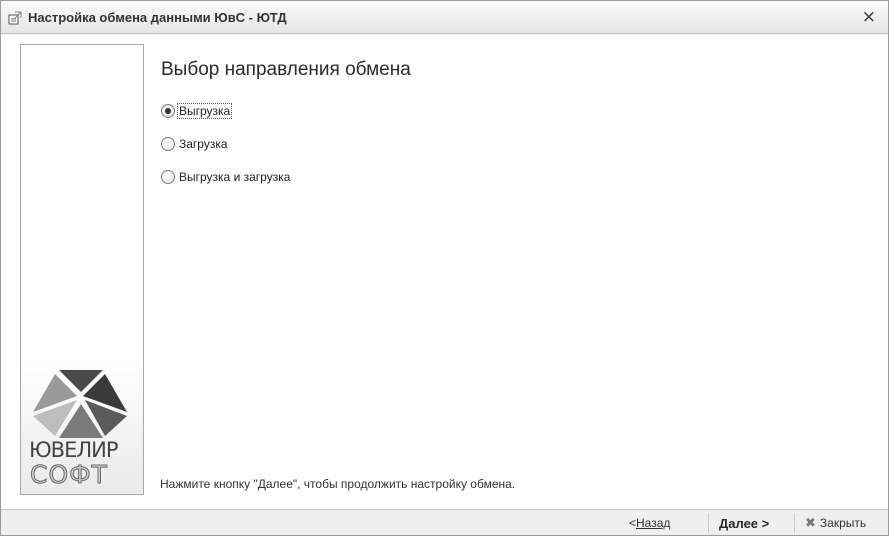 The height and width of the screenshot is (536, 889). I want to click on option-export: Выгрузка, so click(197, 111).